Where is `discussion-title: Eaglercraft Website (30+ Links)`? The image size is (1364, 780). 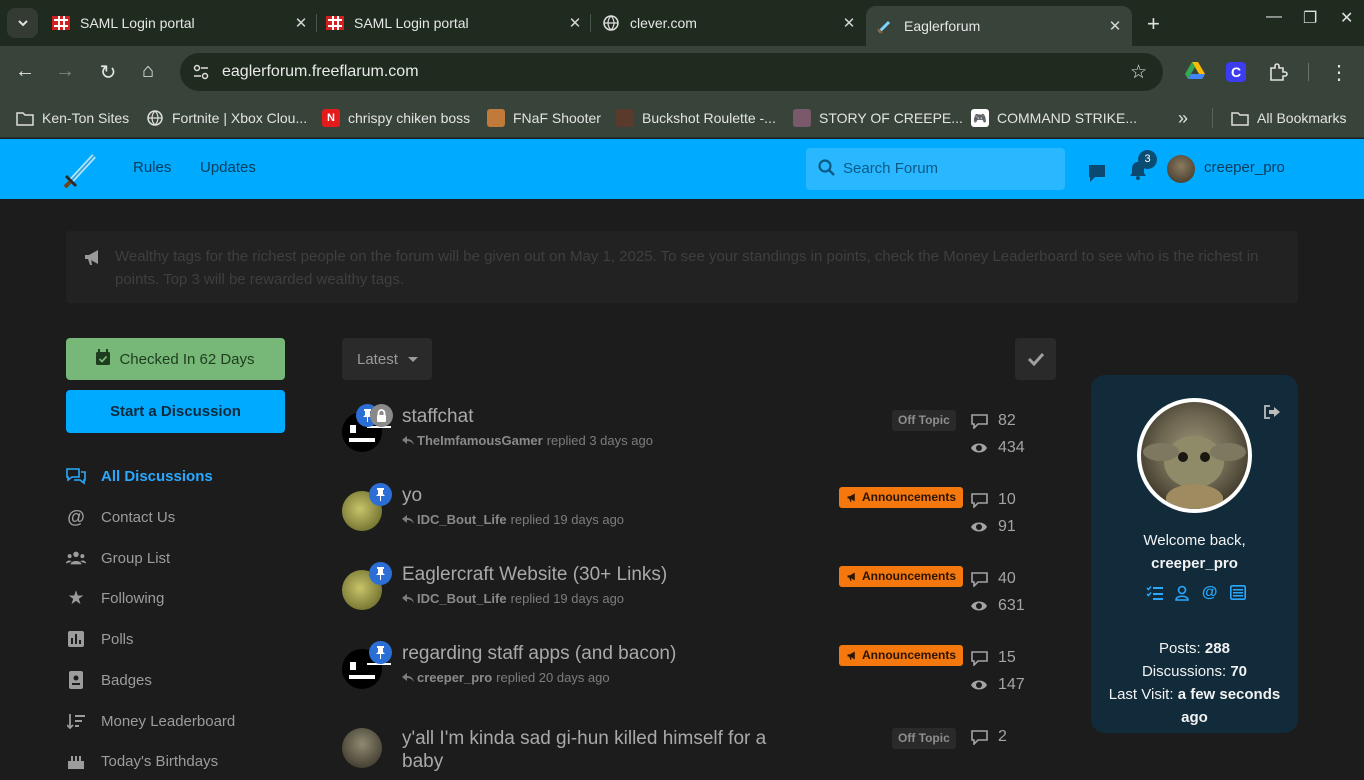
discussion-title: Eaglercraft Website (30+ Links) is located at coordinates (534, 575).